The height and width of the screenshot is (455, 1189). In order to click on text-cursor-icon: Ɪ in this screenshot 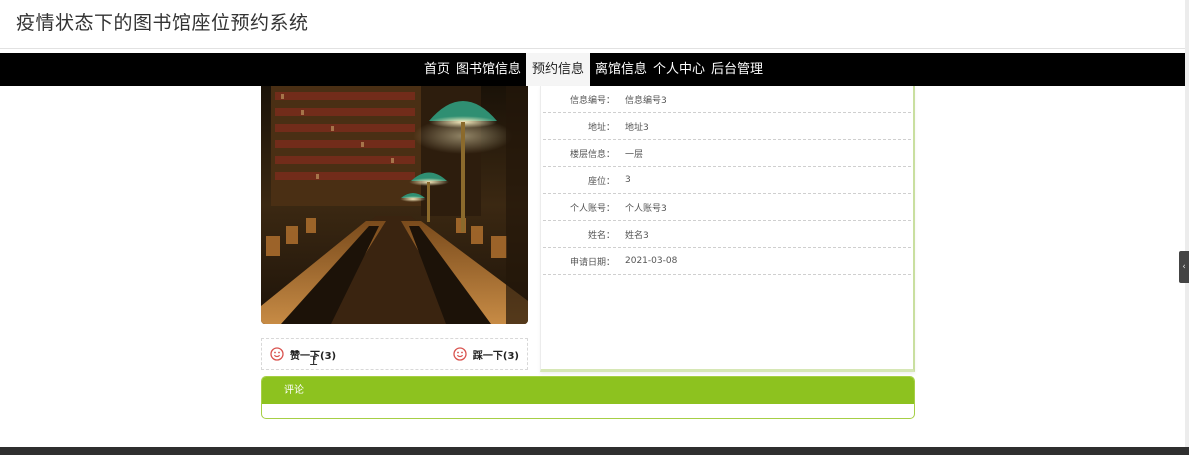, I will do `click(314, 361)`.